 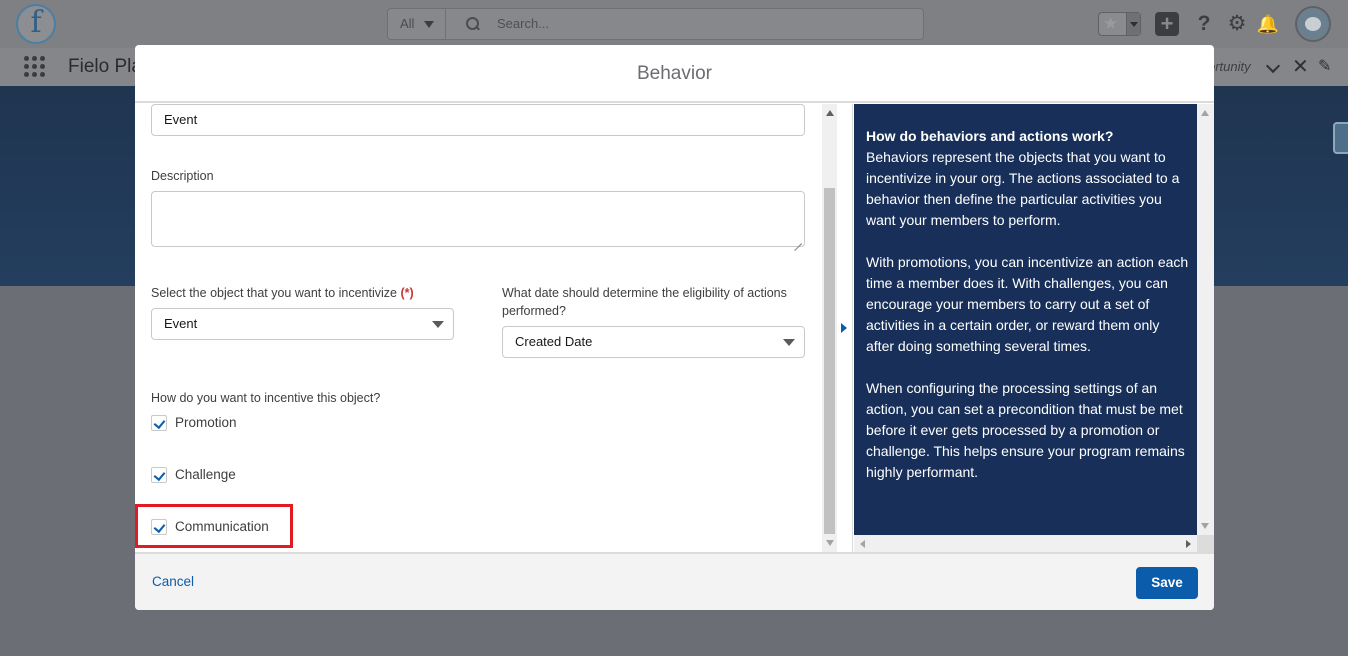 What do you see at coordinates (1340, 138) in the screenshot?
I see `utility-side-tab` at bounding box center [1340, 138].